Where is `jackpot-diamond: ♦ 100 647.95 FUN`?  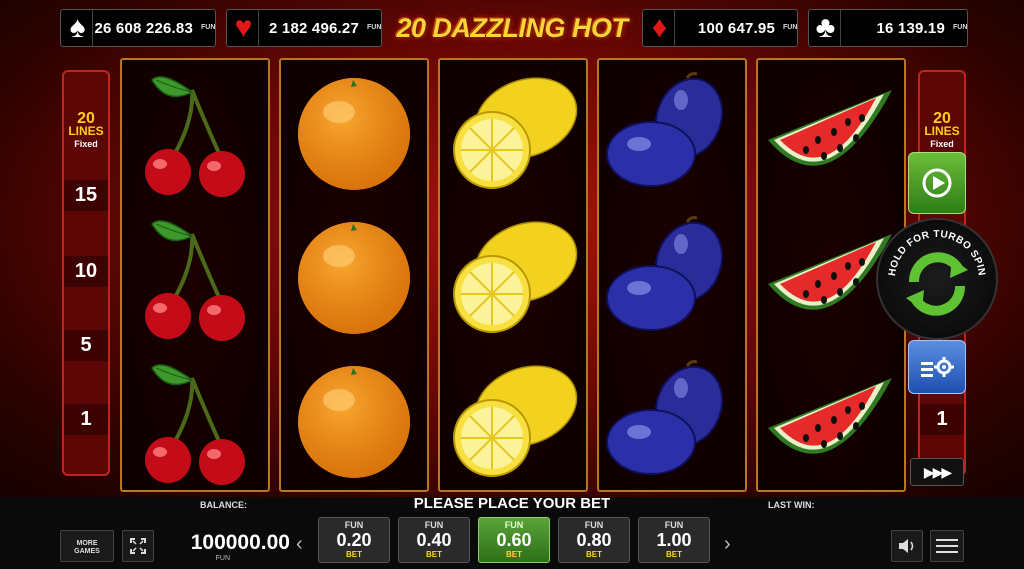
jackpot-diamond: ♦ 100 647.95 FUN is located at coordinates (720, 28).